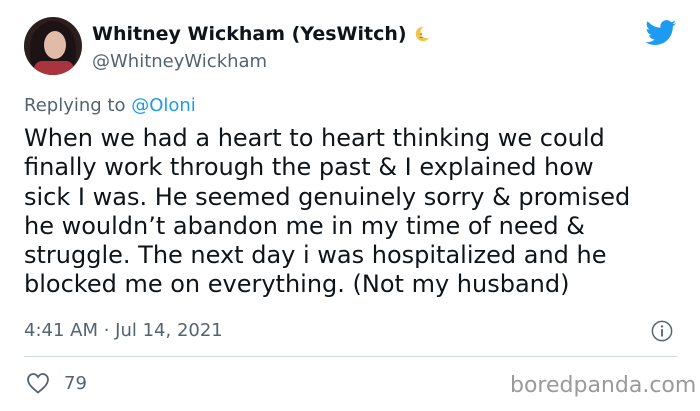  Describe the element at coordinates (661, 33) in the screenshot. I see `twitter-bird-icon` at that location.